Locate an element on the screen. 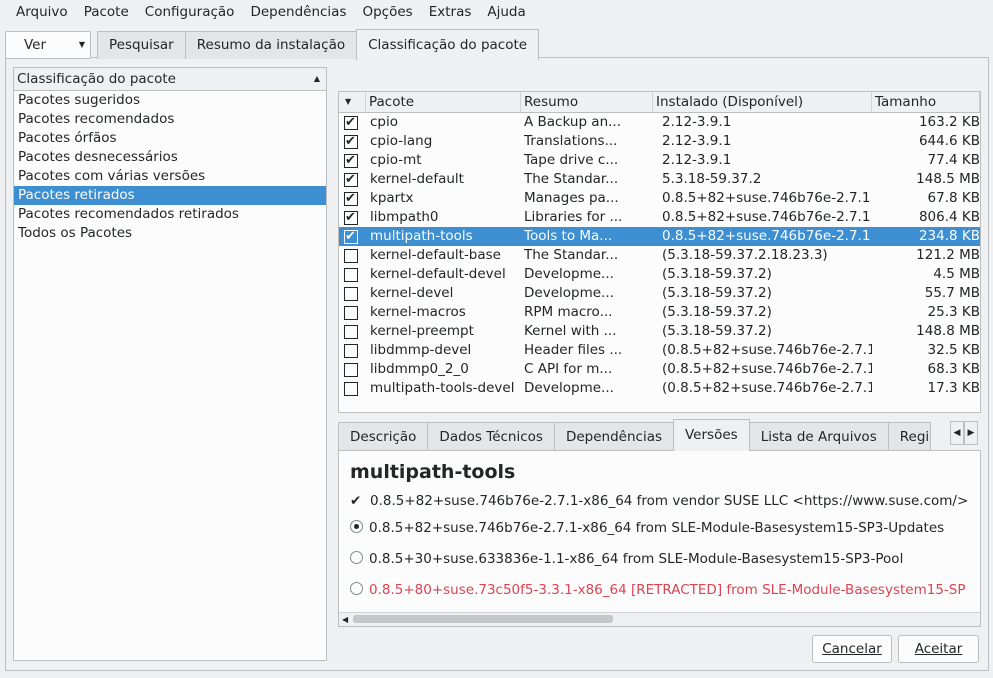  package-size-cell: 163.2 KB is located at coordinates (949, 122).